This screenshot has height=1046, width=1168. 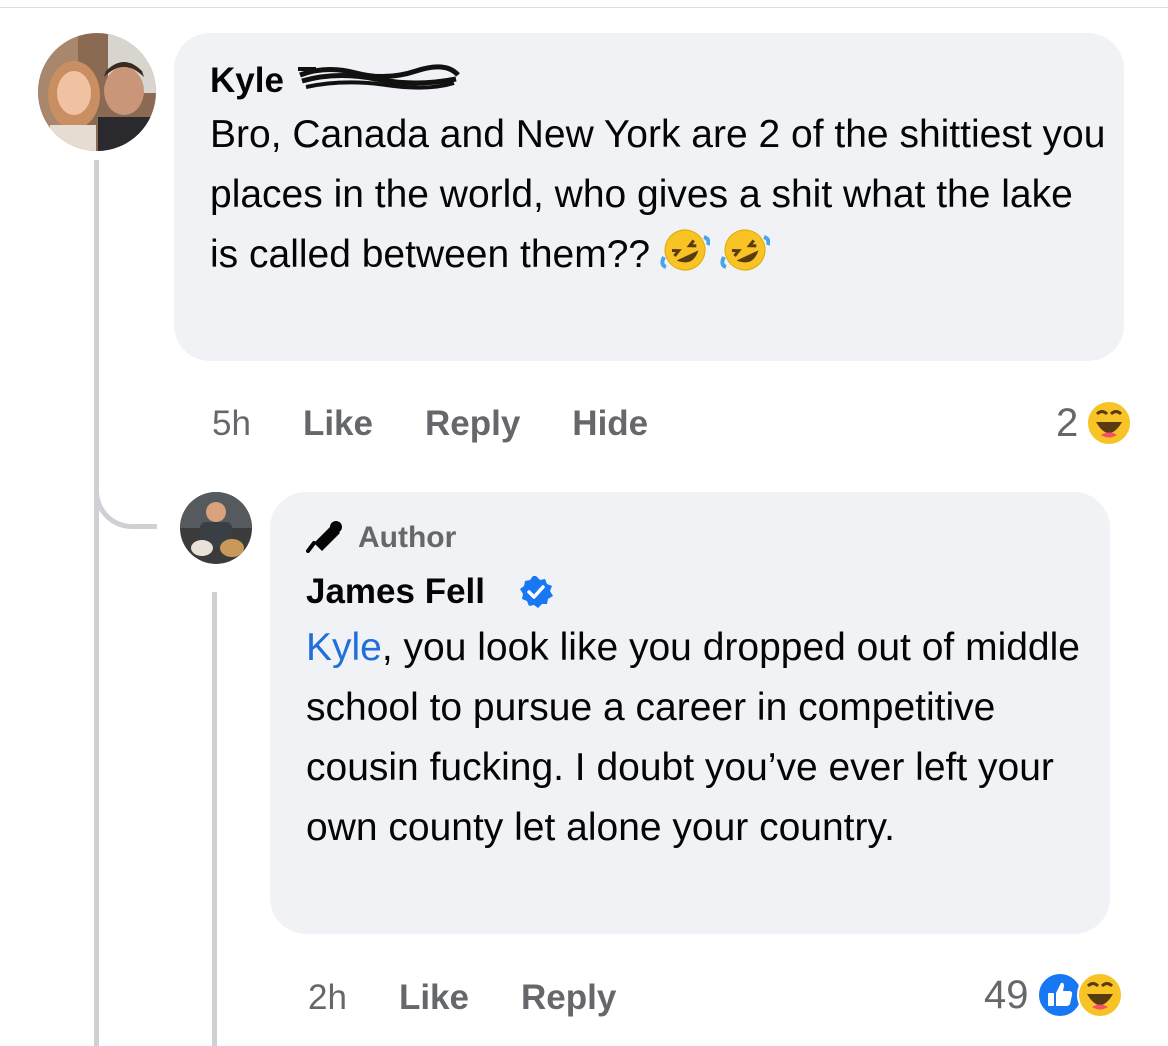 I want to click on commenter-name: Kyle, so click(x=247, y=81).